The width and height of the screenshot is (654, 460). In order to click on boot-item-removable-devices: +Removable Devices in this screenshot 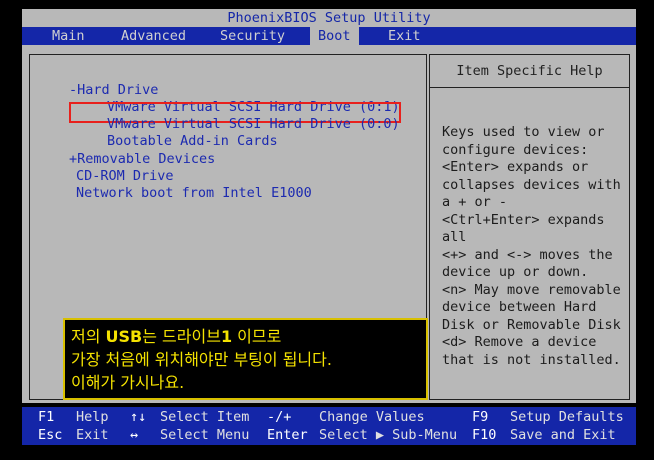, I will do `click(142, 159)`.